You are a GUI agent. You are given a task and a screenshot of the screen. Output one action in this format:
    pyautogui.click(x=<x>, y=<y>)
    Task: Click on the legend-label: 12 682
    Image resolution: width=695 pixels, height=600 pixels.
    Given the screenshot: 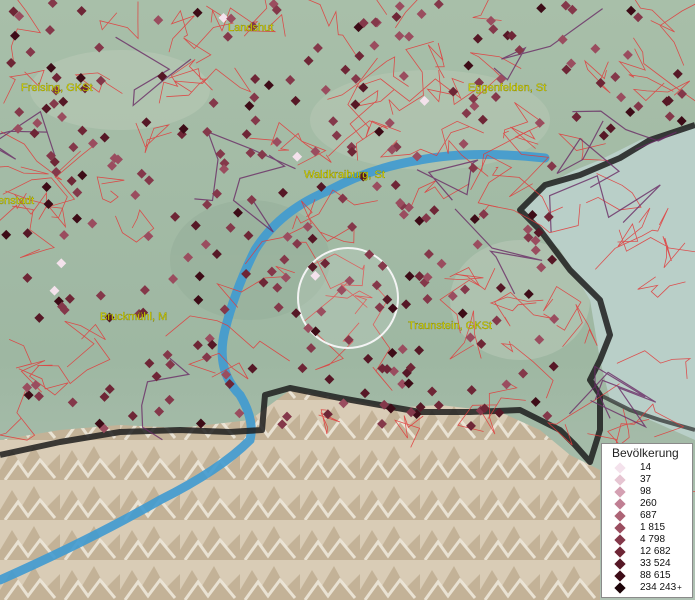 What is the action you would take?
    pyautogui.click(x=655, y=551)
    